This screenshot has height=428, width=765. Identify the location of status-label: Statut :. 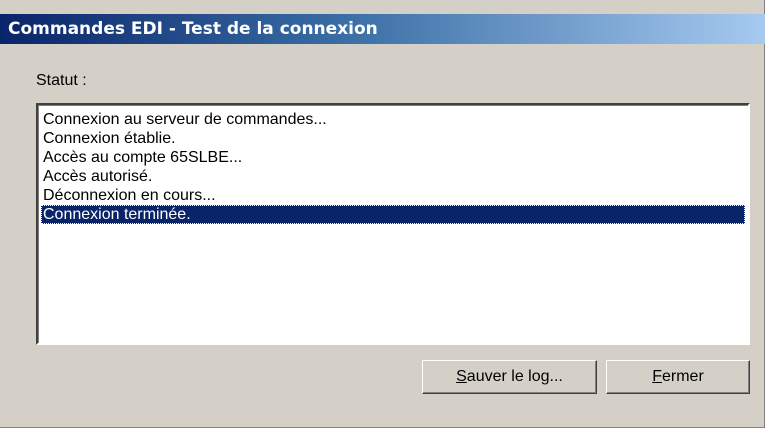
(61, 80).